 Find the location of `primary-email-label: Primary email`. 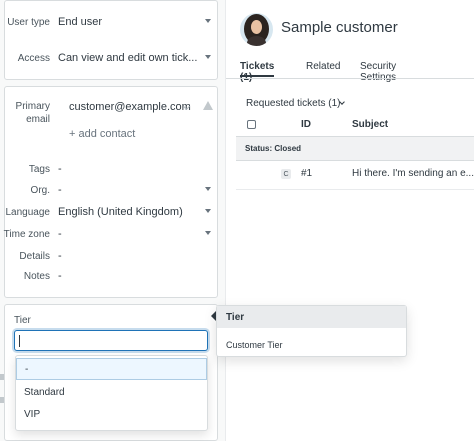

primary-email-label: Primary email is located at coordinates (32, 113).